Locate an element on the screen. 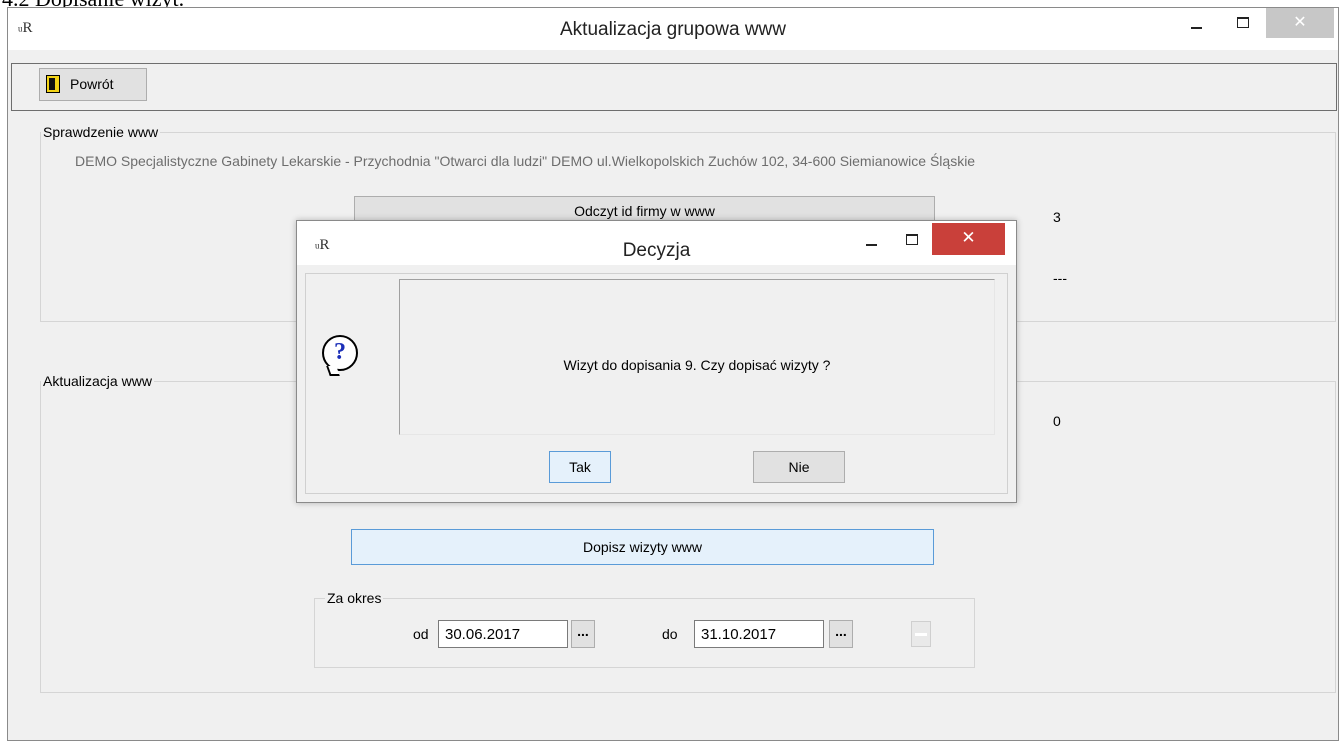 This screenshot has height=744, width=1339. exit-door-icon is located at coordinates (53, 84).